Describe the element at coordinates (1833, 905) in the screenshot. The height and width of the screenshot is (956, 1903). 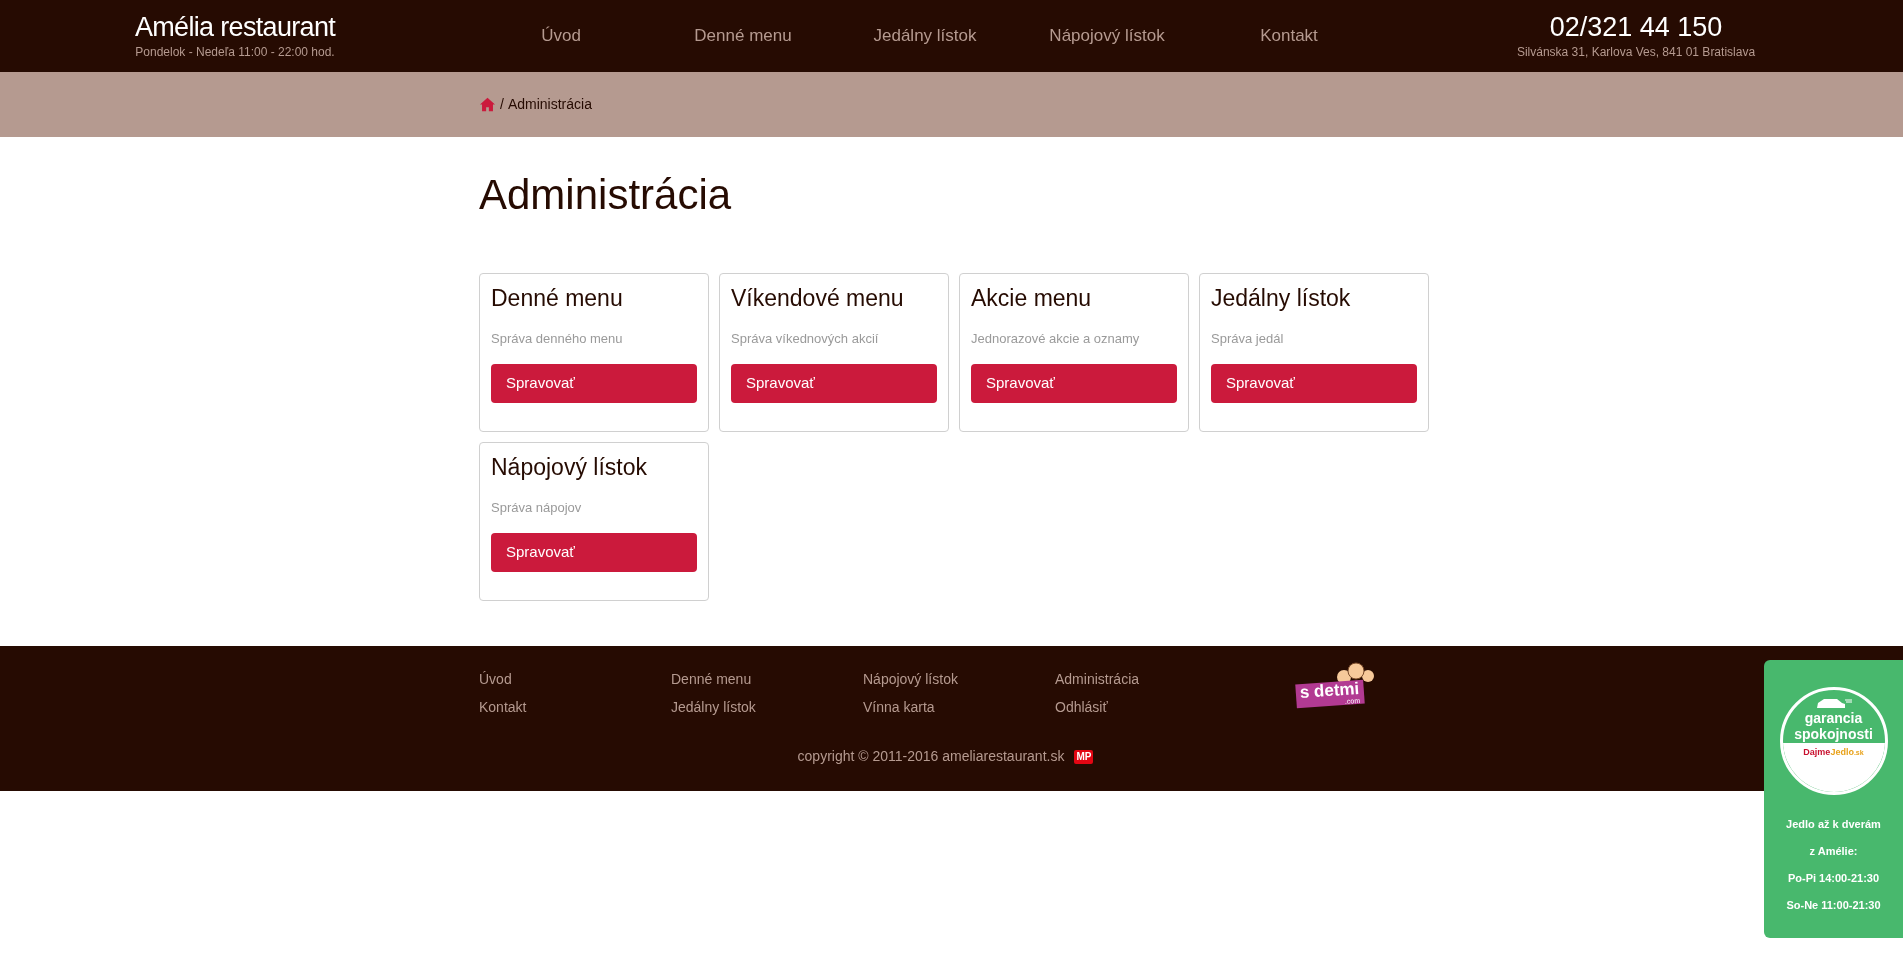
I see `delivery-hours-text: So-Ne 11:00-21:30` at that location.